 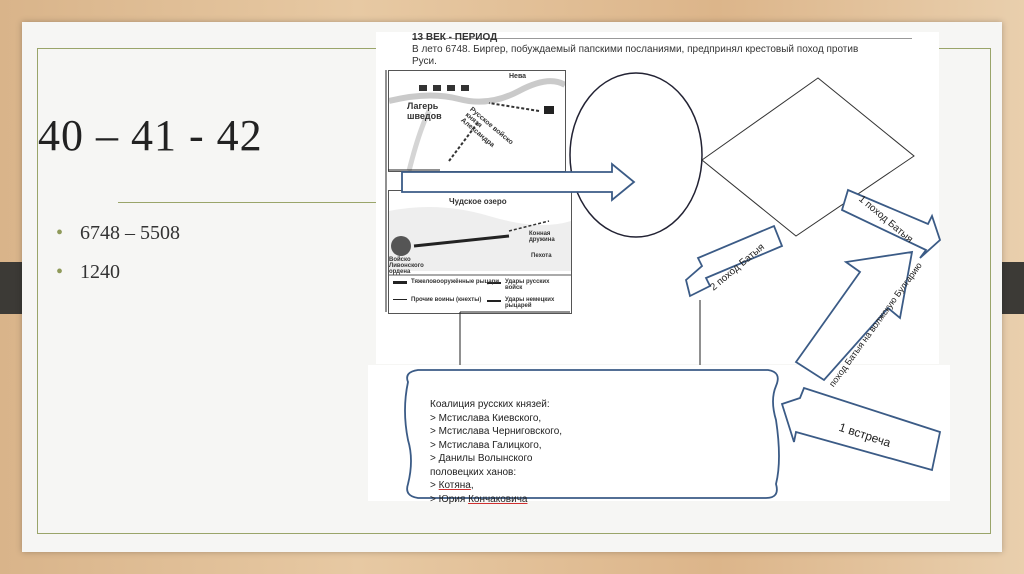 What do you see at coordinates (486, 418) in the screenshot?
I see `coalition-item: > Мстислава Киевского,` at bounding box center [486, 418].